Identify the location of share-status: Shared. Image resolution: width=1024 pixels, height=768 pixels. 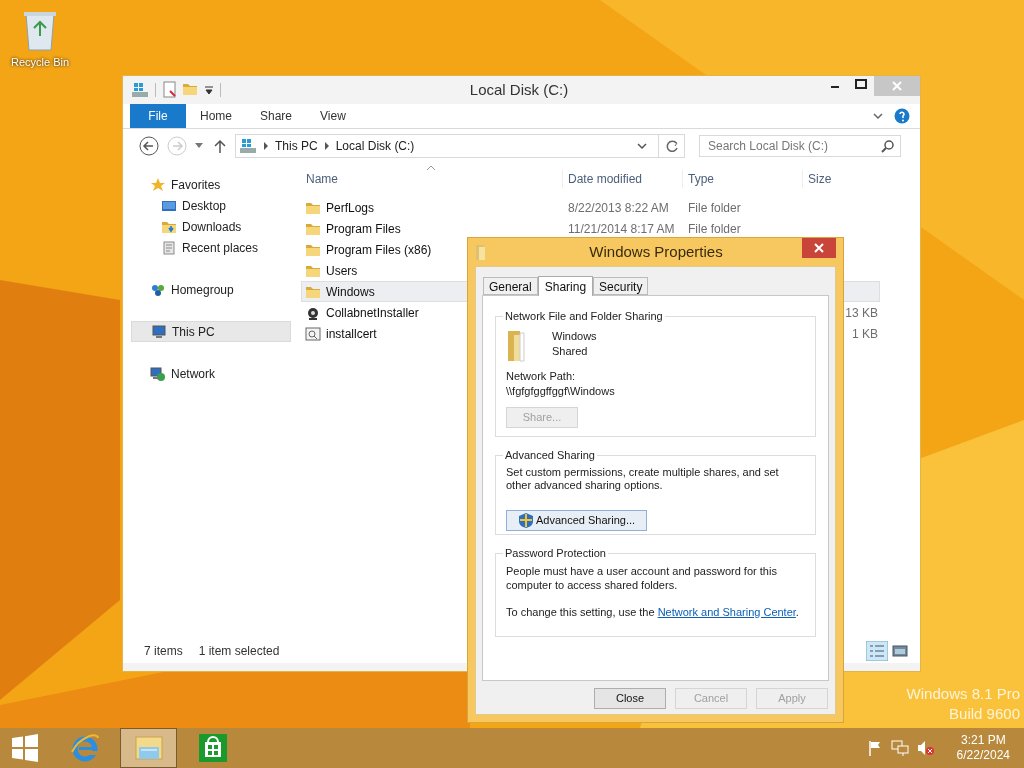
(570, 351).